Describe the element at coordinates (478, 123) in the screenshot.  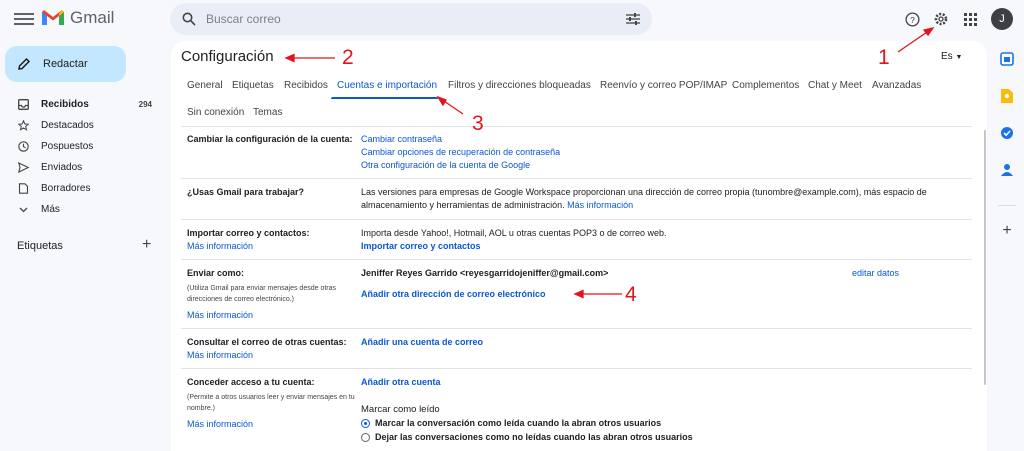
I see `annotation-number: 3` at that location.